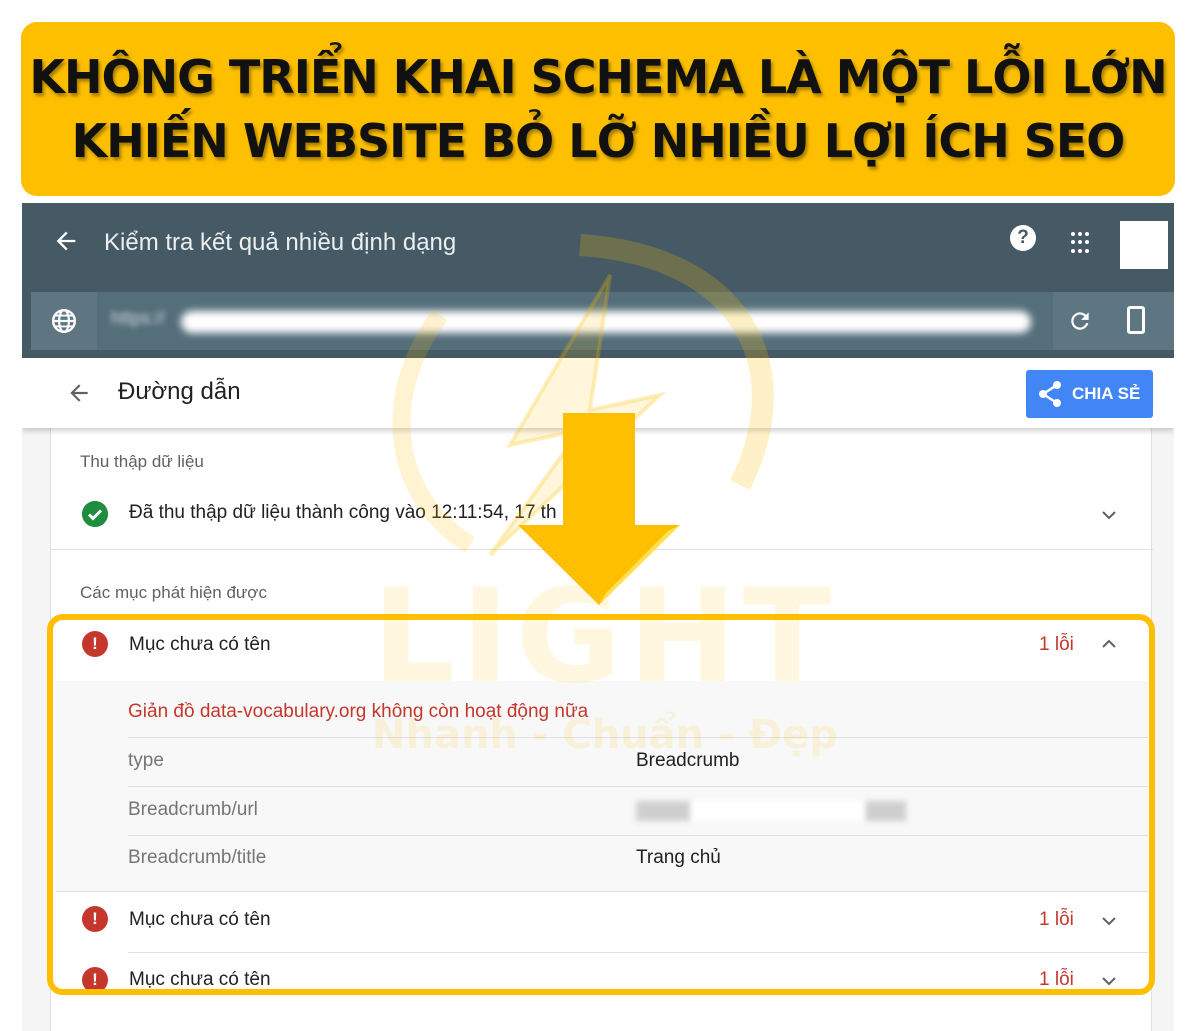 The image size is (1199, 1031). Describe the element at coordinates (1163, 729) in the screenshot. I see `scrollbar-track` at that location.